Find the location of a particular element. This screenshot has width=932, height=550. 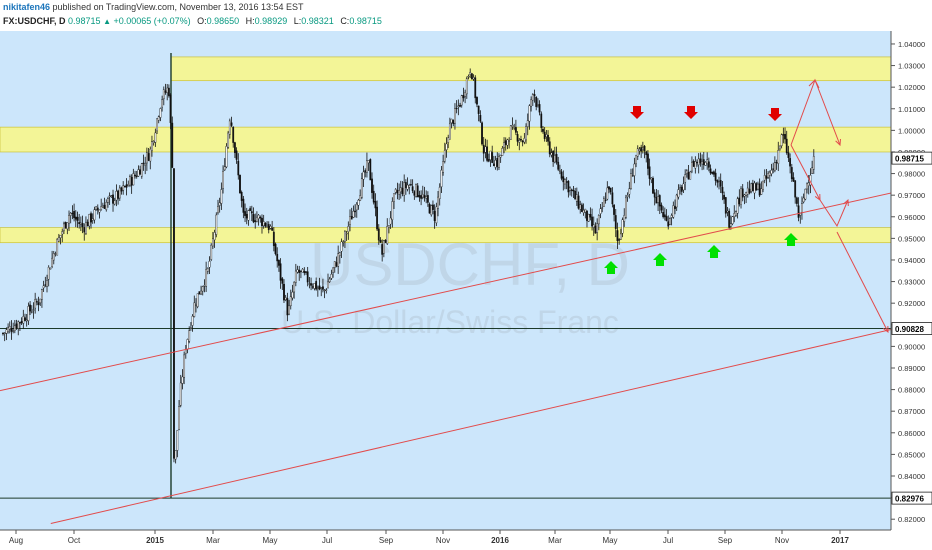

x-tick-label: Aug is located at coordinates (16, 540).